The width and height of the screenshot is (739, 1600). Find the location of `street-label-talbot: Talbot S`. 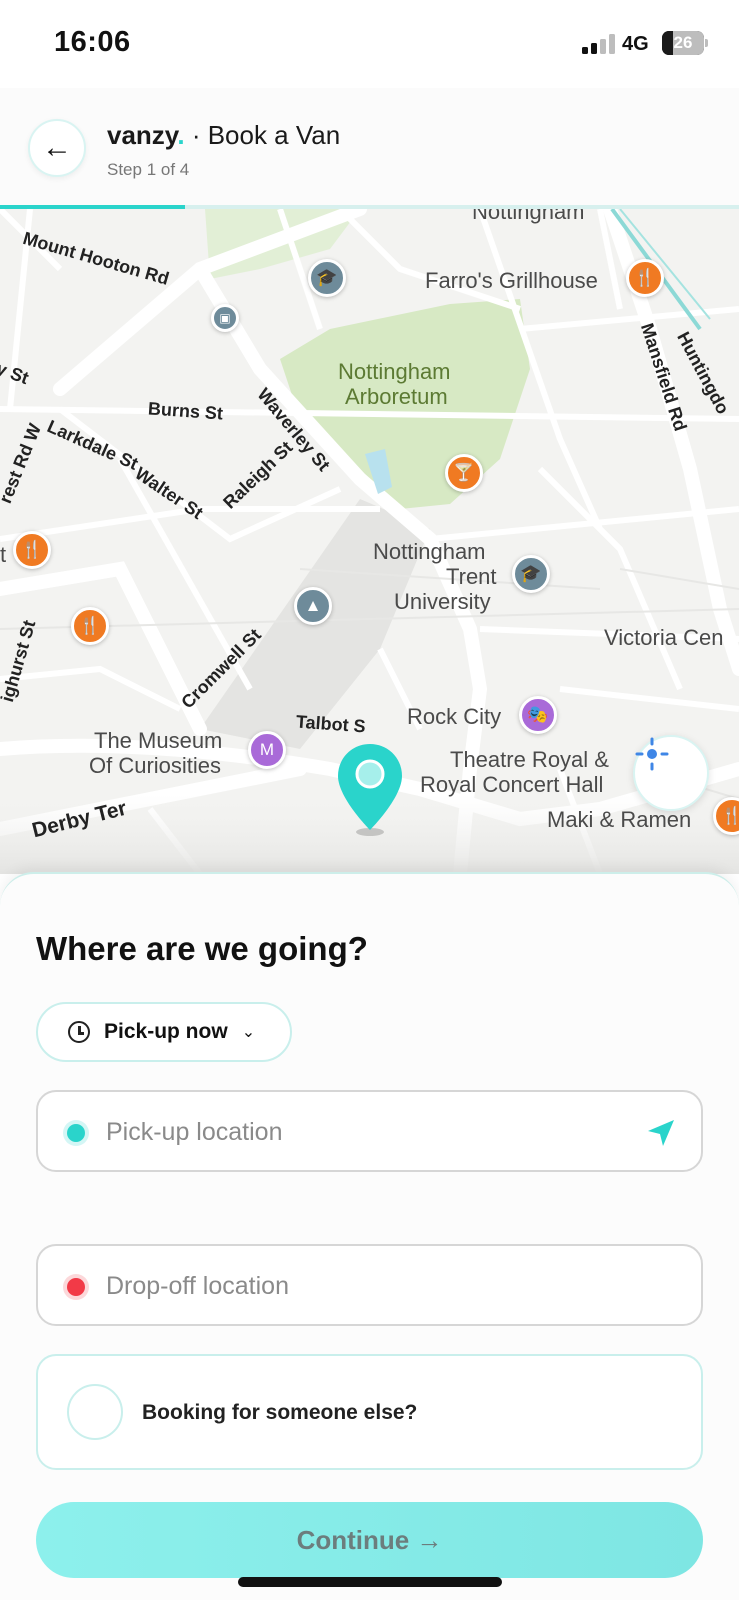

street-label-talbot: Talbot S is located at coordinates (331, 724).